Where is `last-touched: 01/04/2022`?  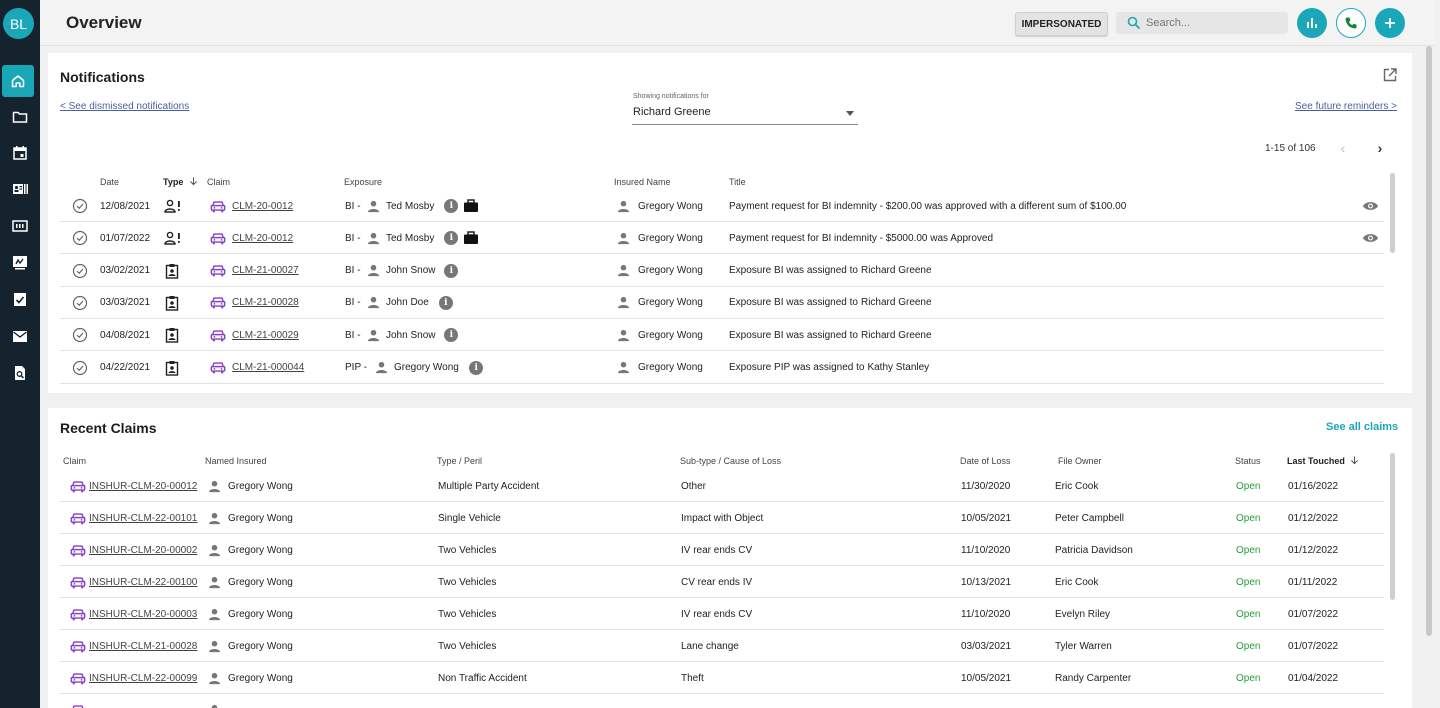 last-touched: 01/04/2022 is located at coordinates (1313, 678).